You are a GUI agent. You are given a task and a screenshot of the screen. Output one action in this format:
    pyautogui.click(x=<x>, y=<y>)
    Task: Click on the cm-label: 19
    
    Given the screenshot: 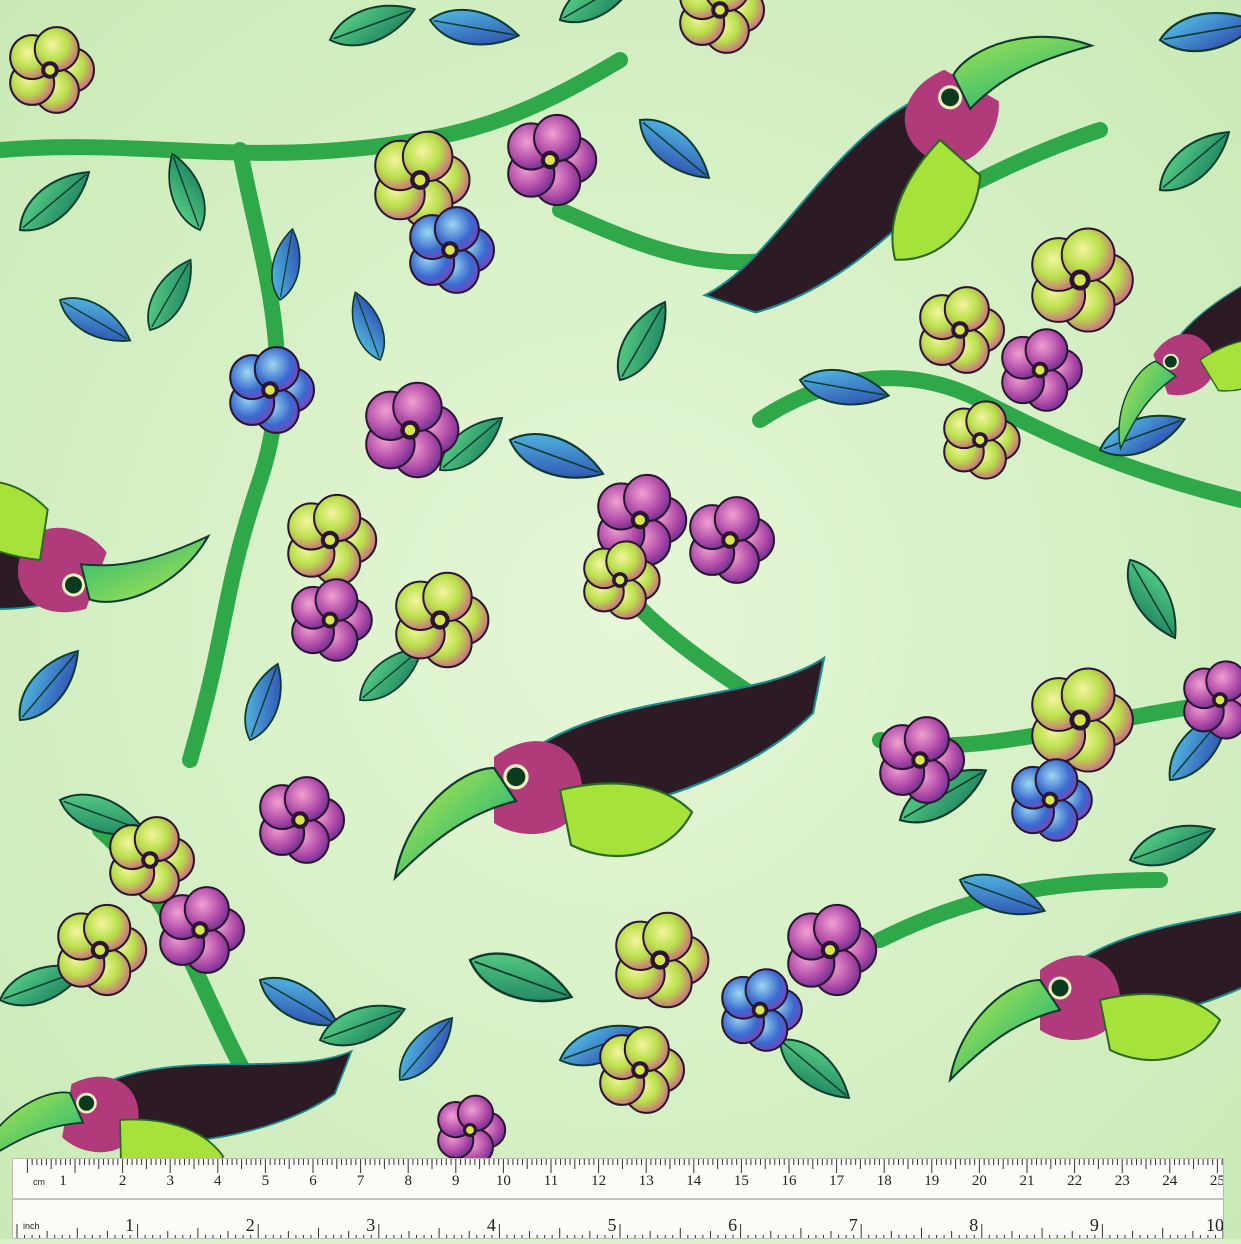 What is the action you would take?
    pyautogui.click(x=932, y=1181)
    